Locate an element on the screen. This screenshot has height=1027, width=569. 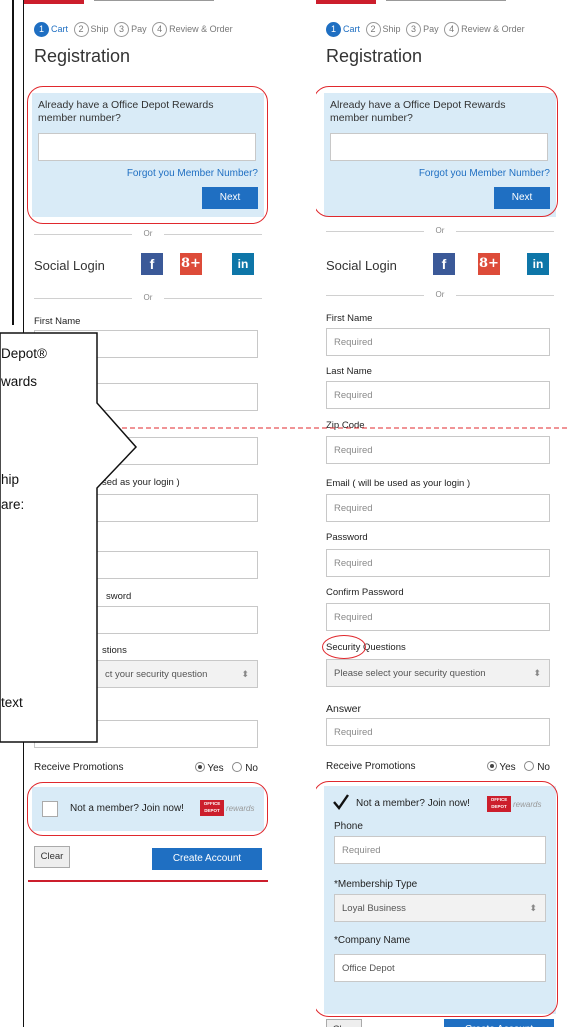
last-name-field is located at coordinates (146, 397).